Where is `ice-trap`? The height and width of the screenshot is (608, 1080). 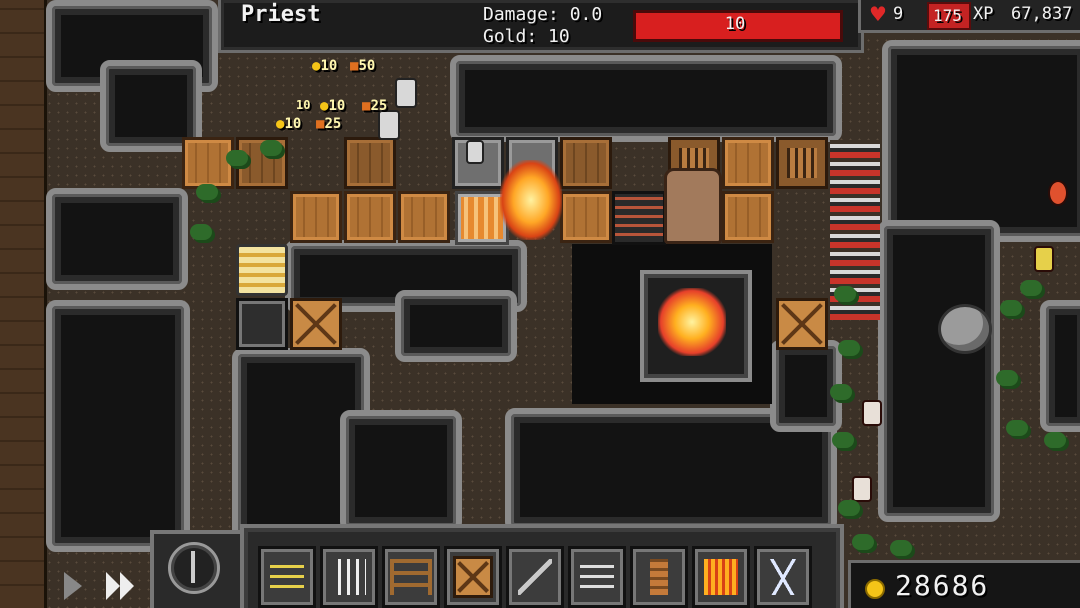
ice-trap is located at coordinates (262, 324).